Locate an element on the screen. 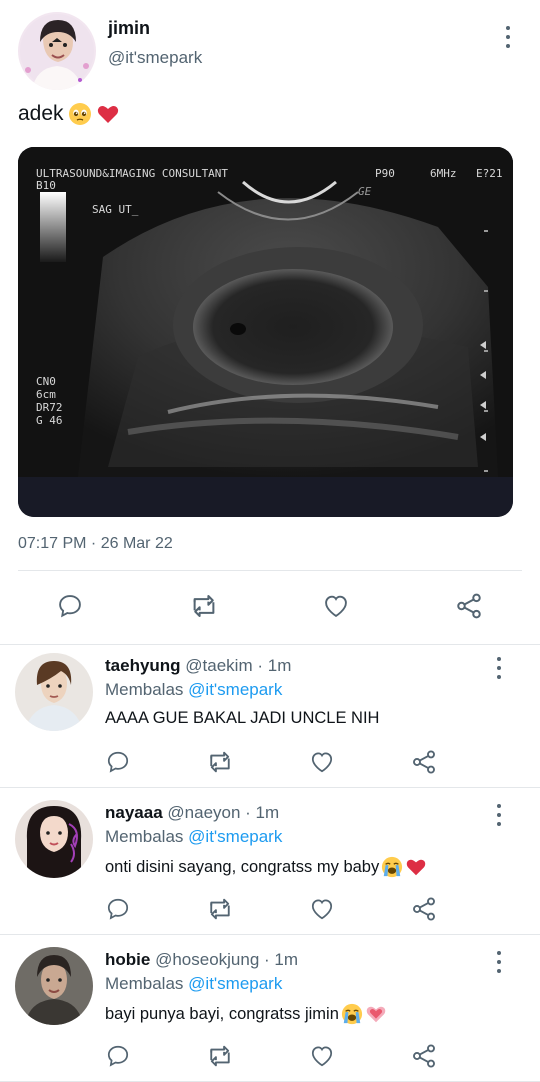 This screenshot has height=1082, width=540. media-param-1: 6cm is located at coordinates (46, 394).